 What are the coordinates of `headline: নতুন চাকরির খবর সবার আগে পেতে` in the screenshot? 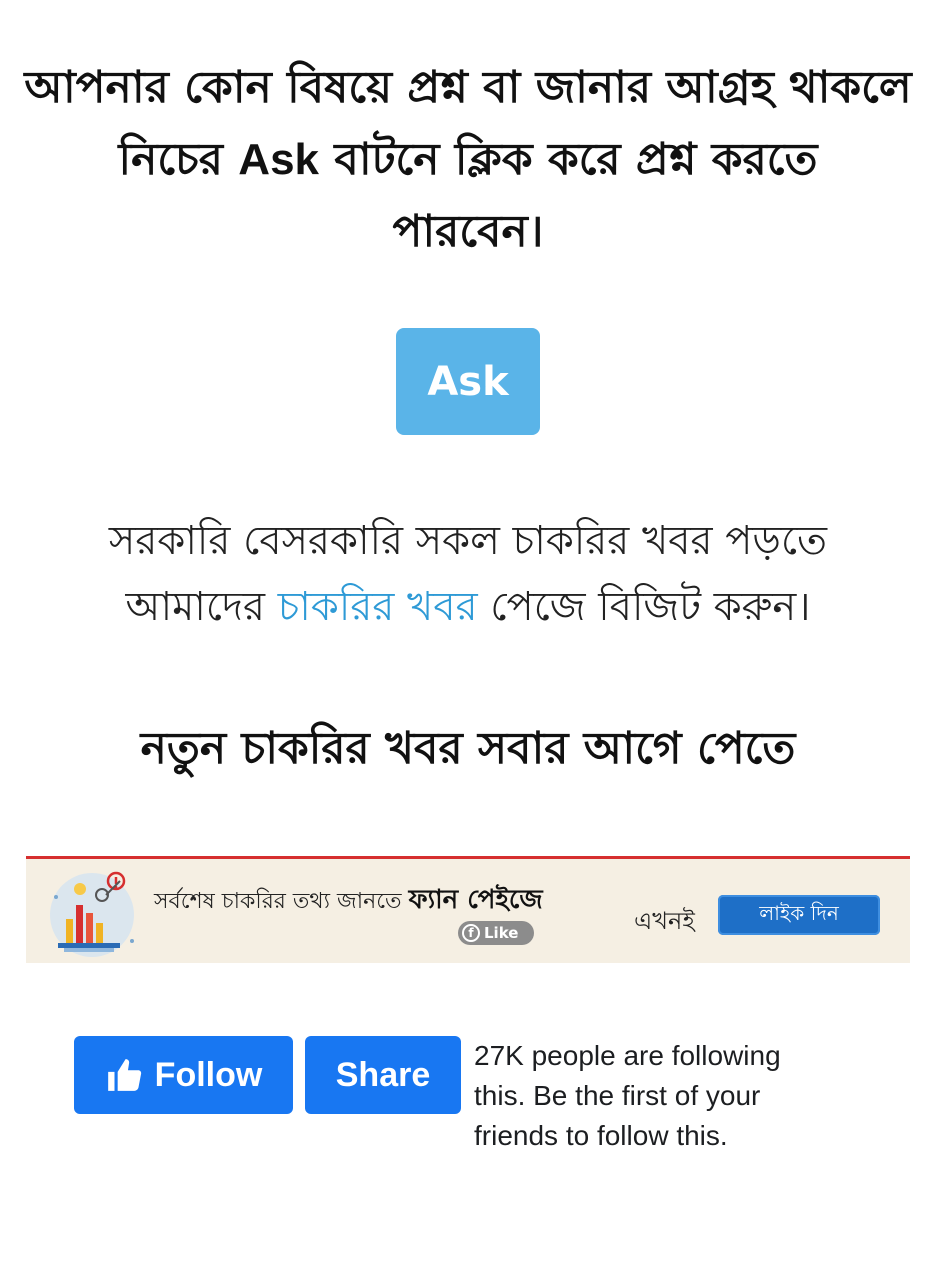 It's located at (468, 748).